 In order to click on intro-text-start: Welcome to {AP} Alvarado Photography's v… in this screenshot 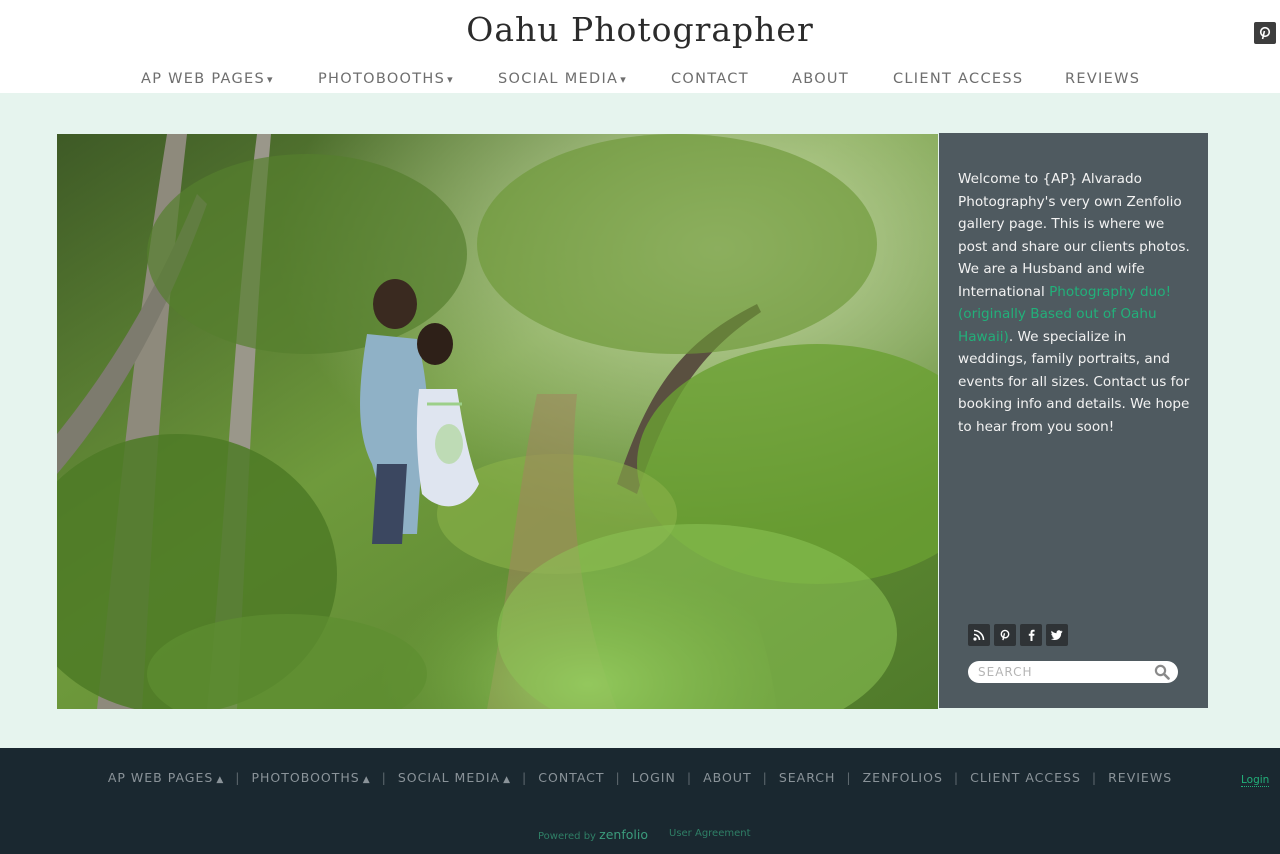, I will do `click(1074, 235)`.